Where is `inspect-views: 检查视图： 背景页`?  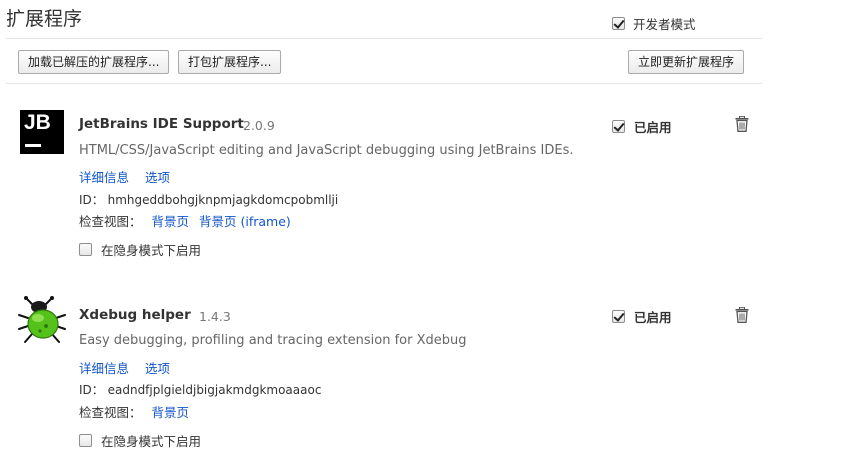
inspect-views: 检查视图： 背景页 is located at coordinates (134, 411).